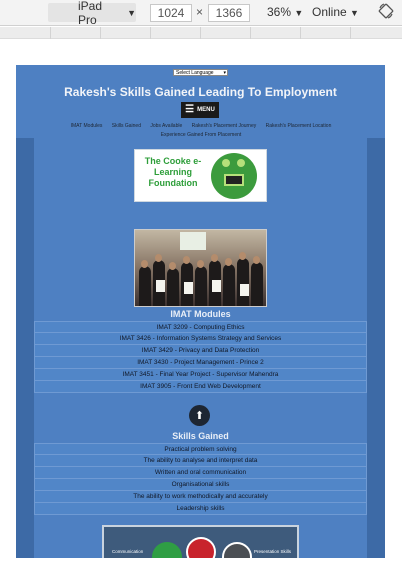 This screenshot has width=402, height=571. What do you see at coordinates (200, 268) in the screenshot?
I see `group-photo` at bounding box center [200, 268].